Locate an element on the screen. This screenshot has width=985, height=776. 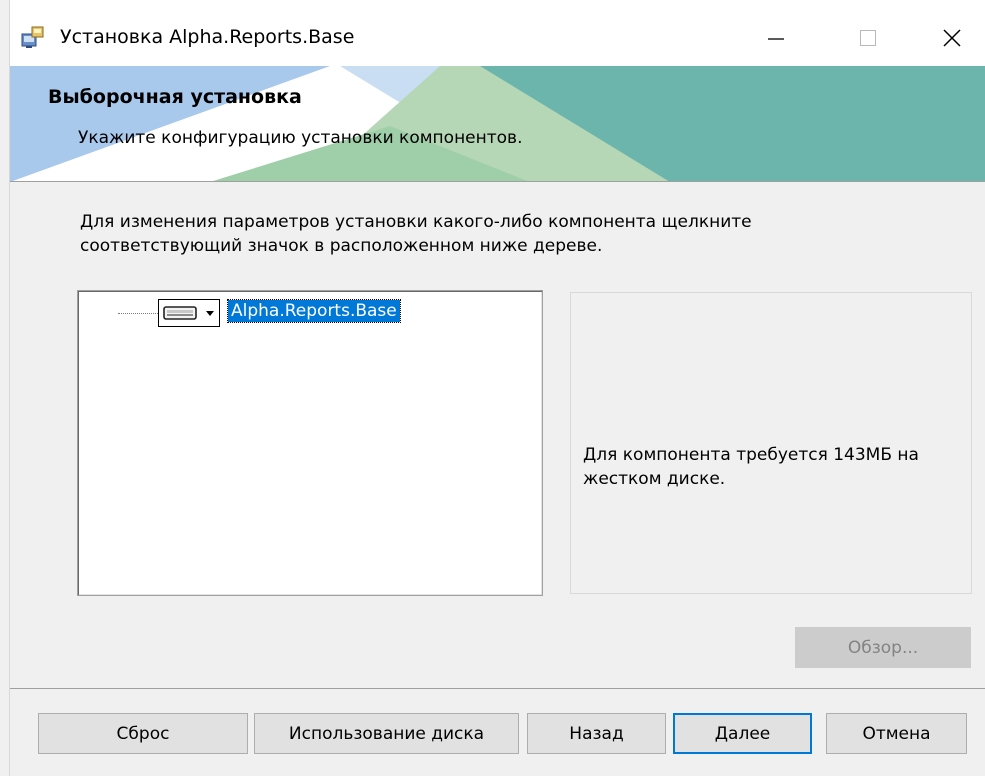
feature-state-dropdown is located at coordinates (189, 313).